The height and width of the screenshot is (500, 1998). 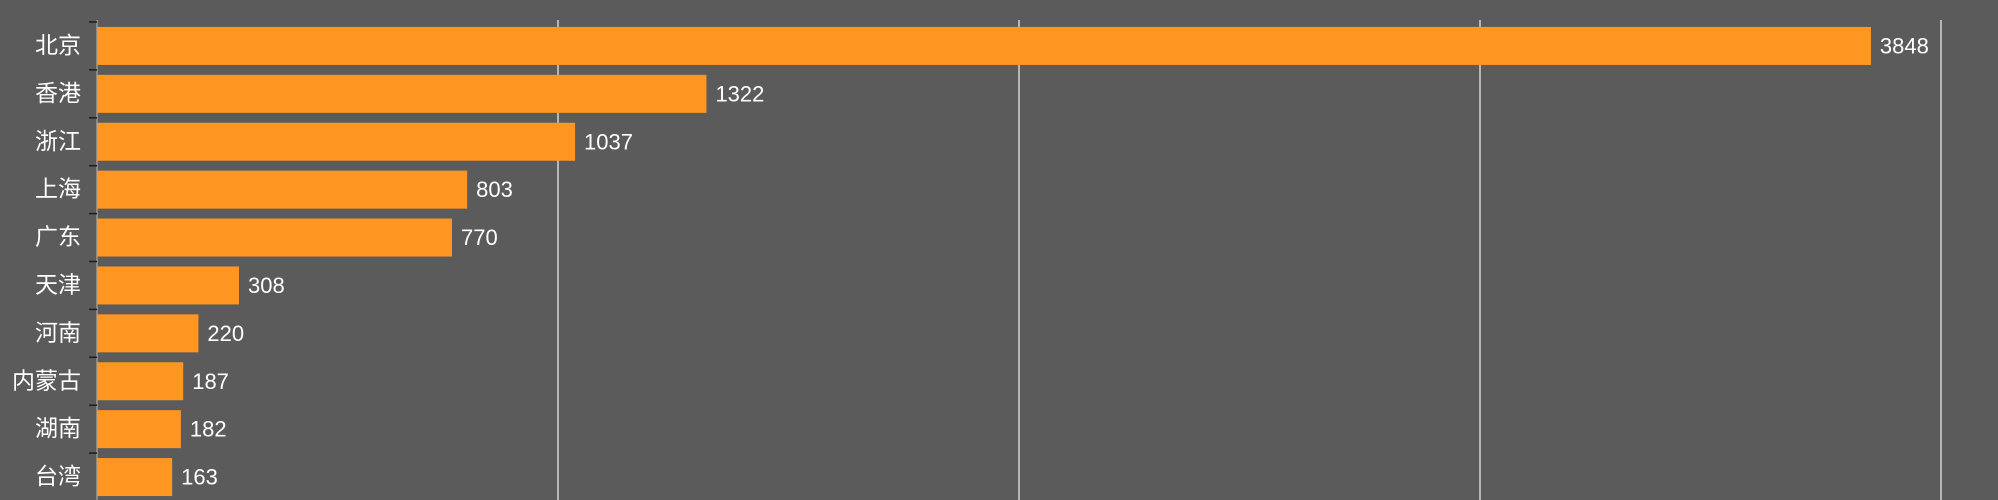 What do you see at coordinates (739, 93) in the screenshot?
I see `value-label: 1322` at bounding box center [739, 93].